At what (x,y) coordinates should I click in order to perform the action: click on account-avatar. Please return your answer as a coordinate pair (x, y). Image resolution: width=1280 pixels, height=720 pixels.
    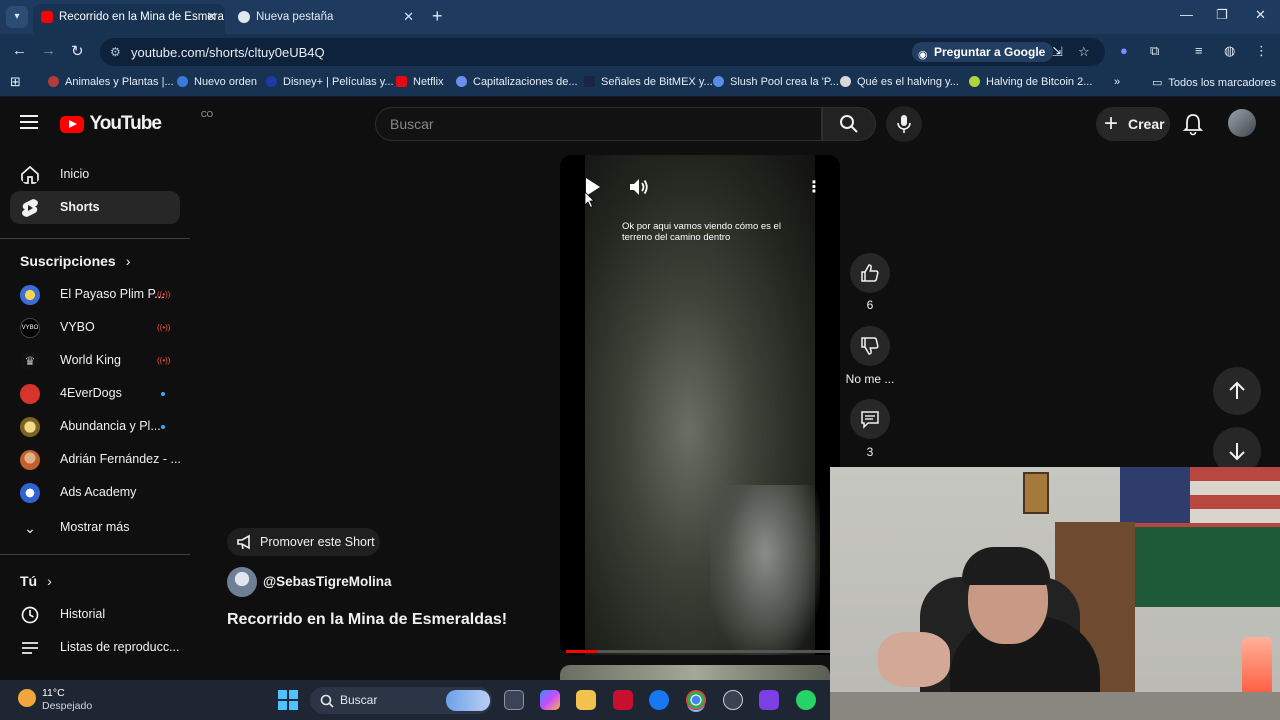
    Looking at the image, I should click on (1242, 123).